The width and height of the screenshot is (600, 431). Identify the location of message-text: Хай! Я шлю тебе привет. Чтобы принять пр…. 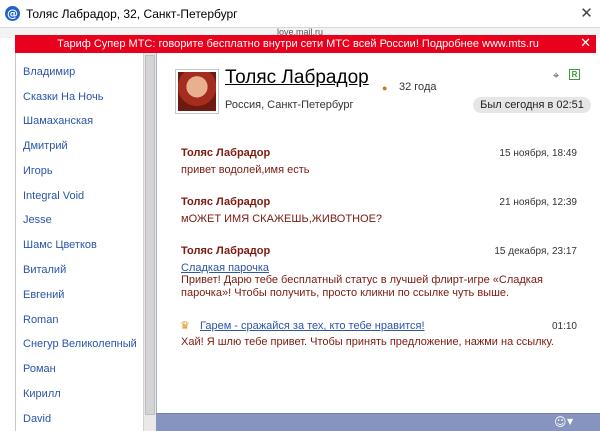
(367, 342).